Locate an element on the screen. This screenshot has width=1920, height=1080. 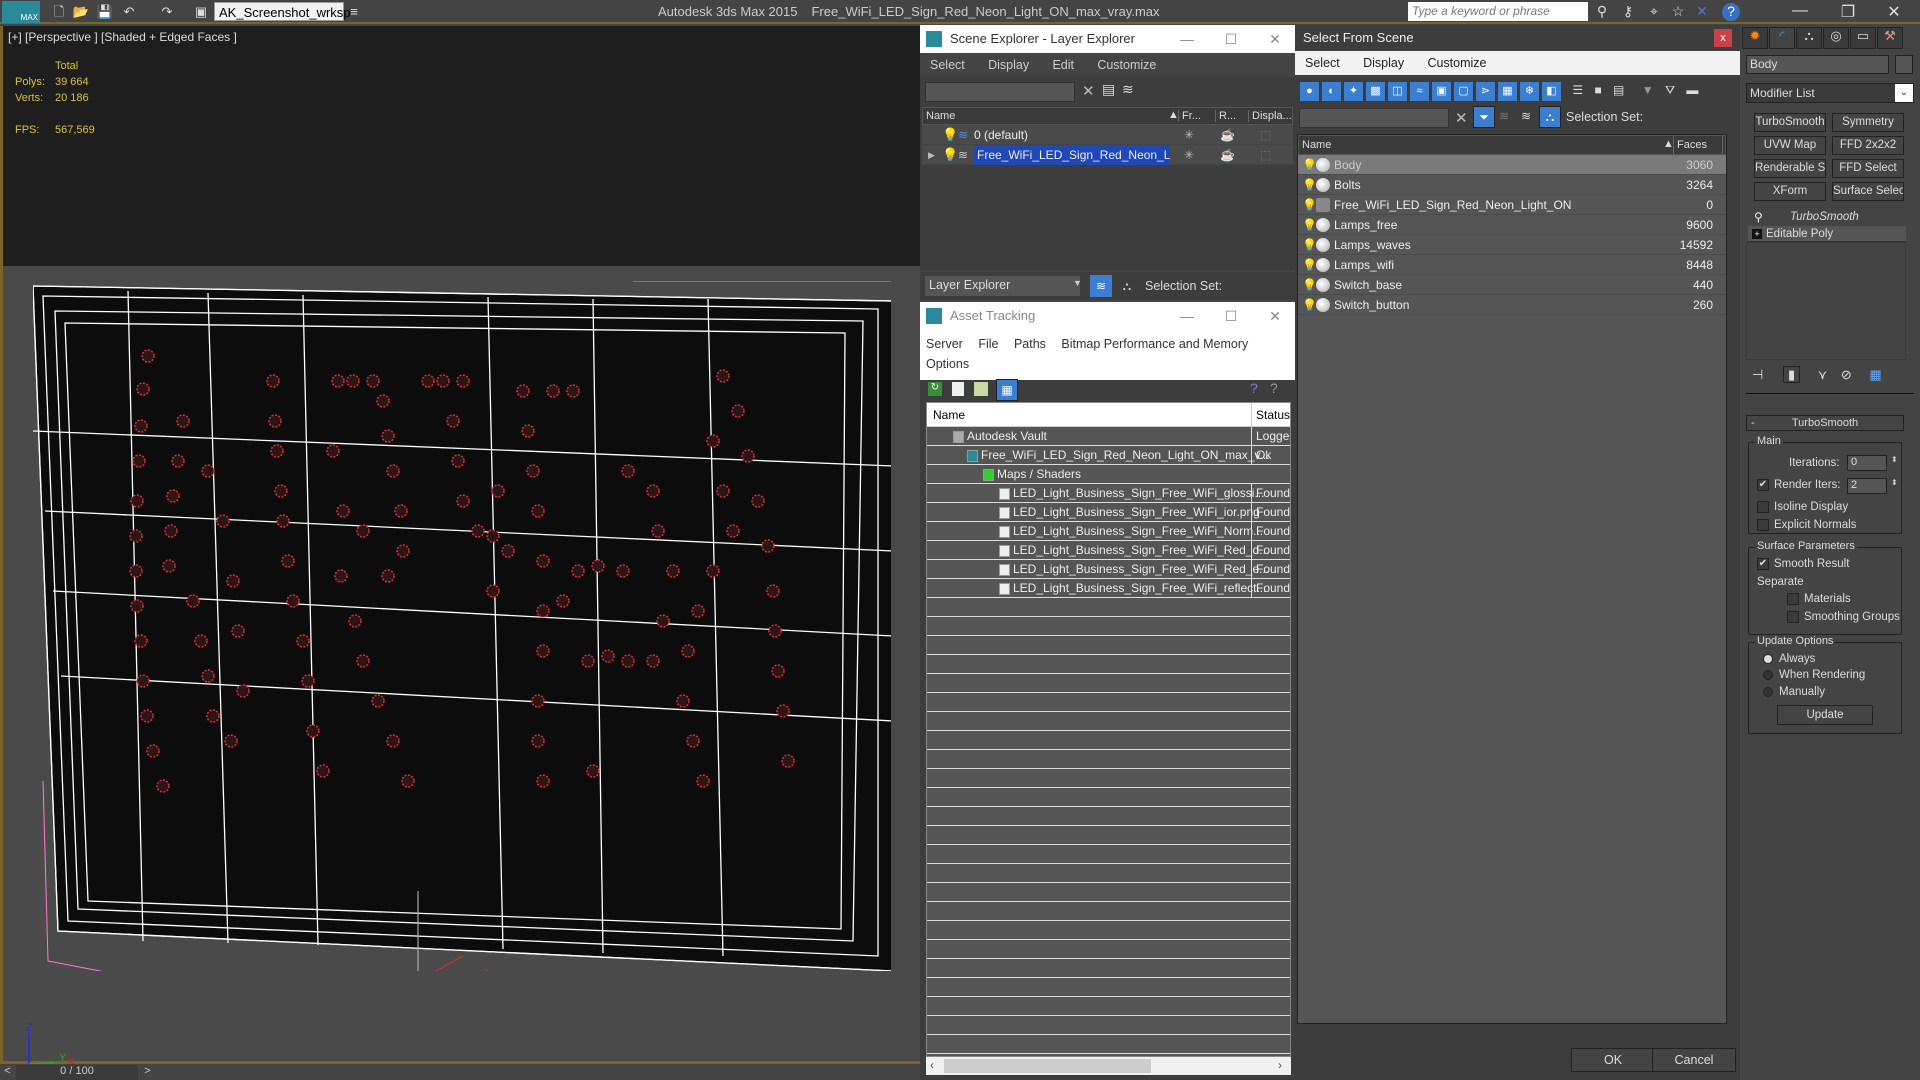
horizontal-scrollbar: ‹ › is located at coordinates (1108, 1066).